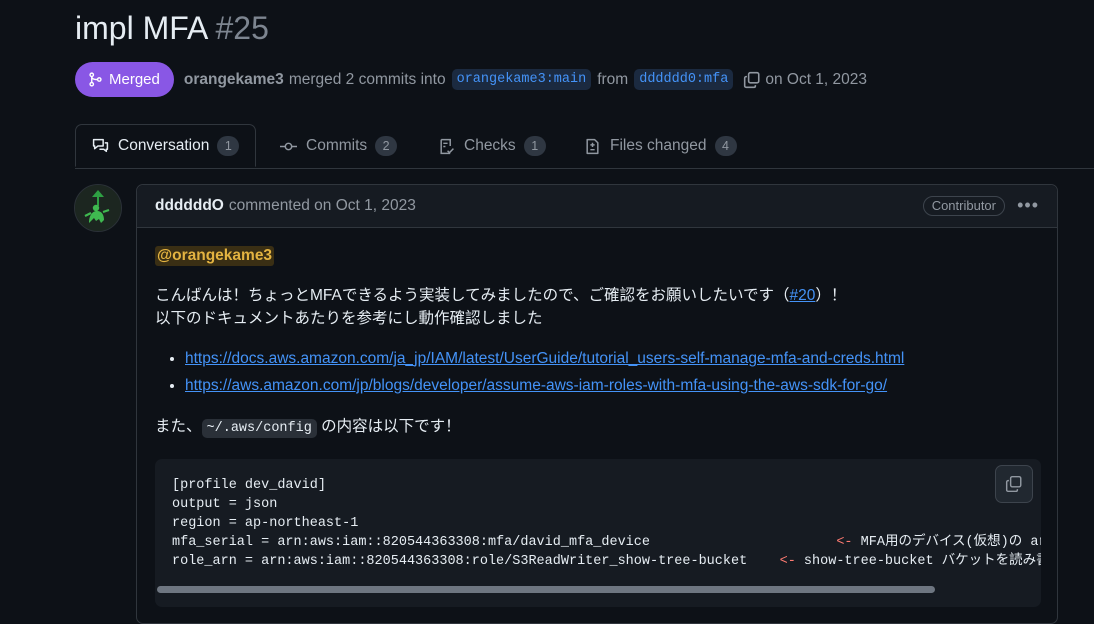  I want to click on code-line: region = ap-northeast-1, so click(265, 523).